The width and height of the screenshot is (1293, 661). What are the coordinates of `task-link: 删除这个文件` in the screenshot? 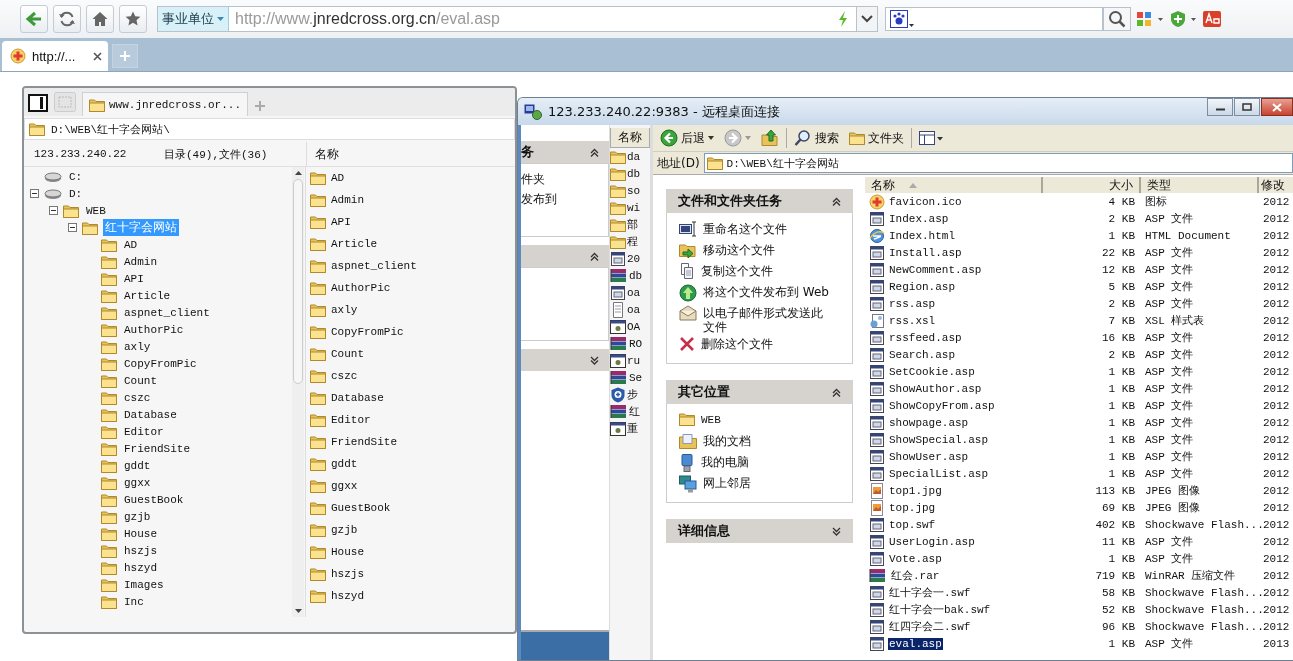 It's located at (765, 343).